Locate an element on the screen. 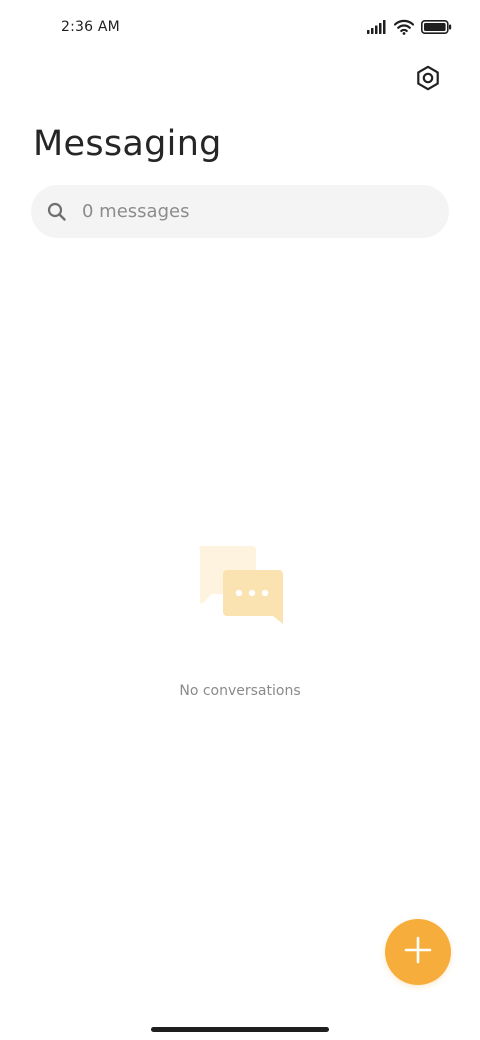 The width and height of the screenshot is (480, 1040). search-placeholder: 0 messages is located at coordinates (136, 211).